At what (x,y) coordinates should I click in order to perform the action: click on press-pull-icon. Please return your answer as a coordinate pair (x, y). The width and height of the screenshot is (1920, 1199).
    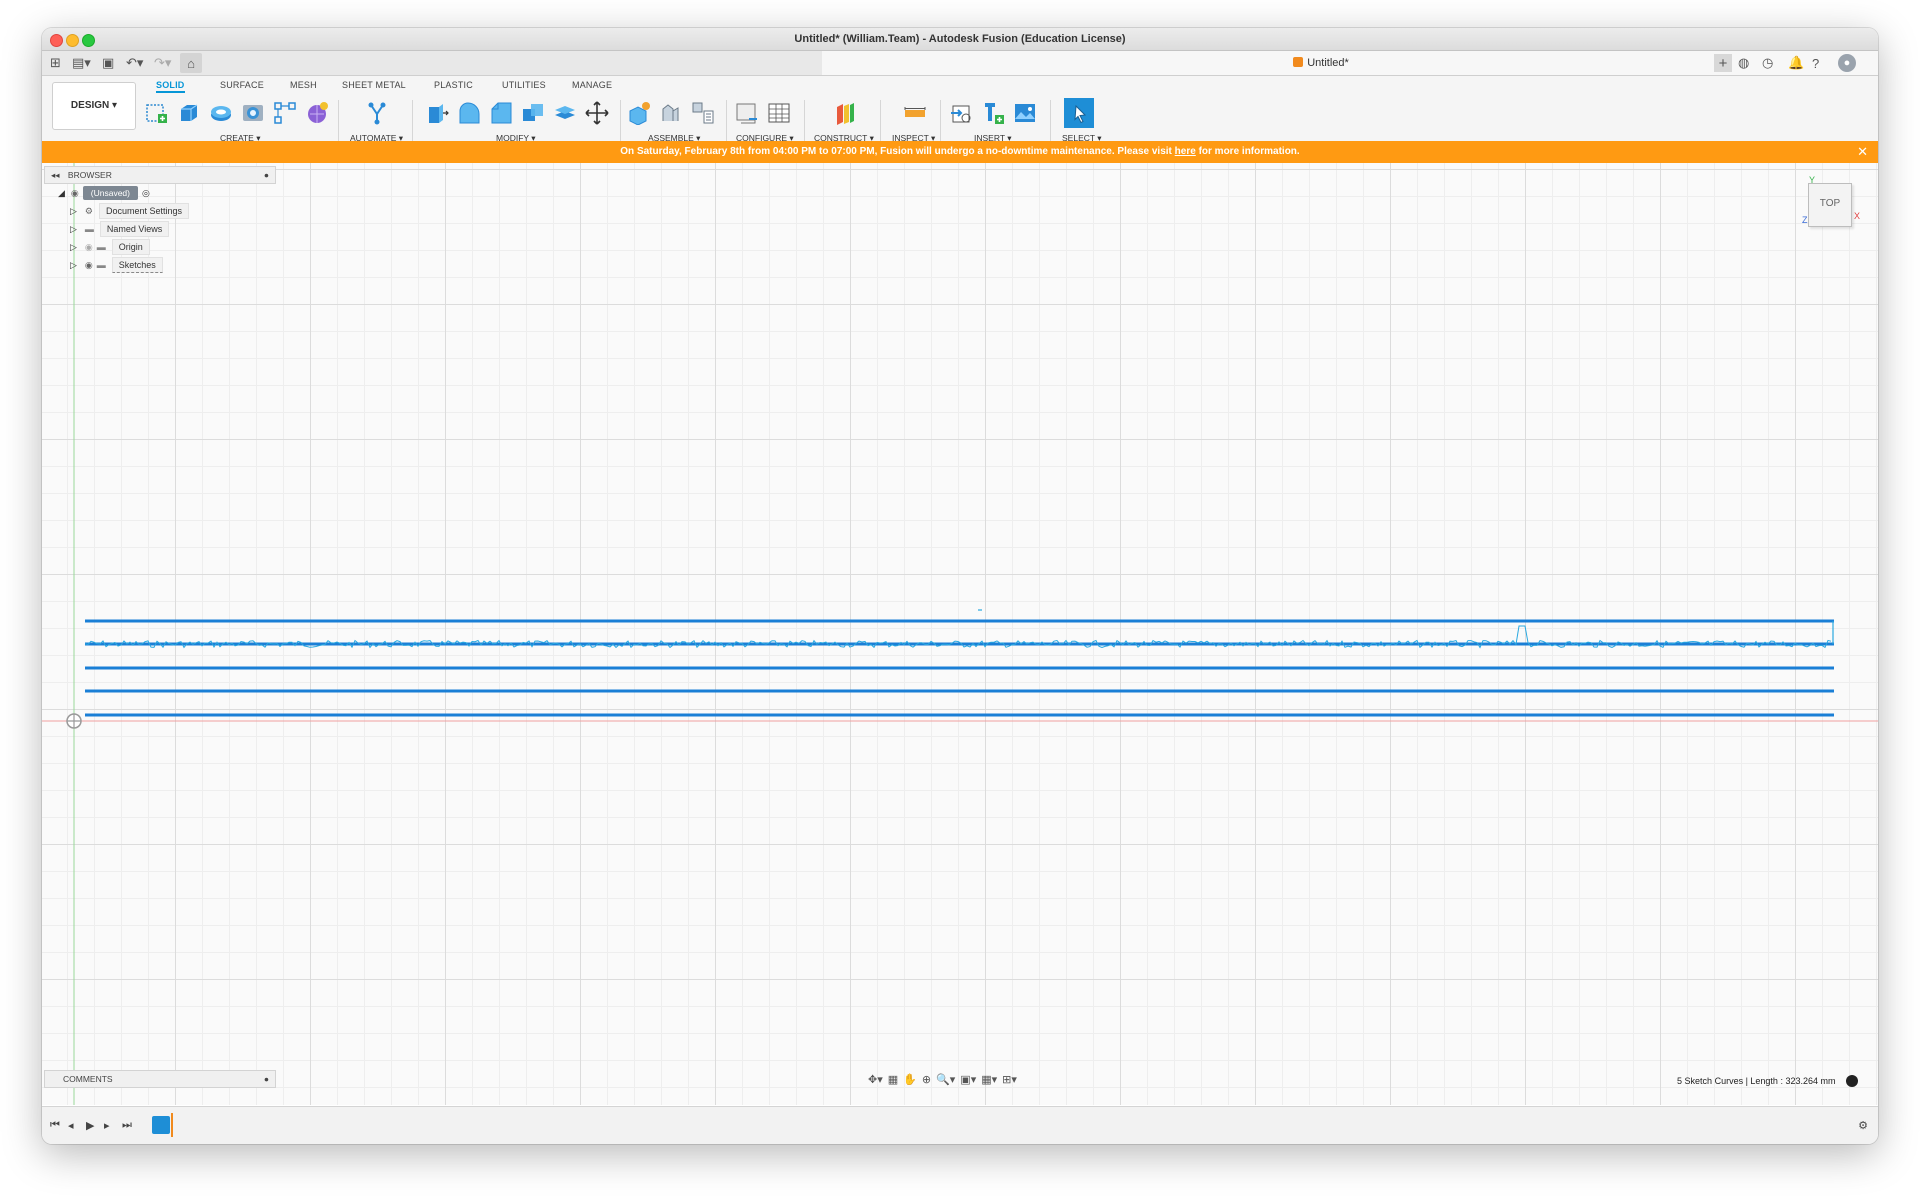
    Looking at the image, I should click on (437, 113).